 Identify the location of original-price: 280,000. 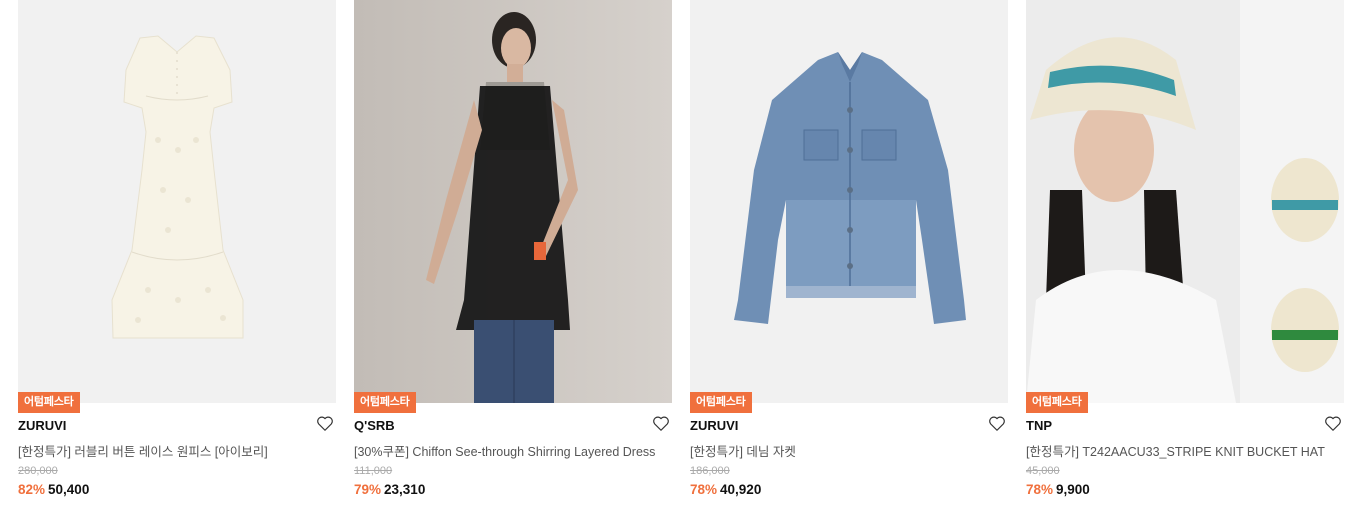
(38, 471).